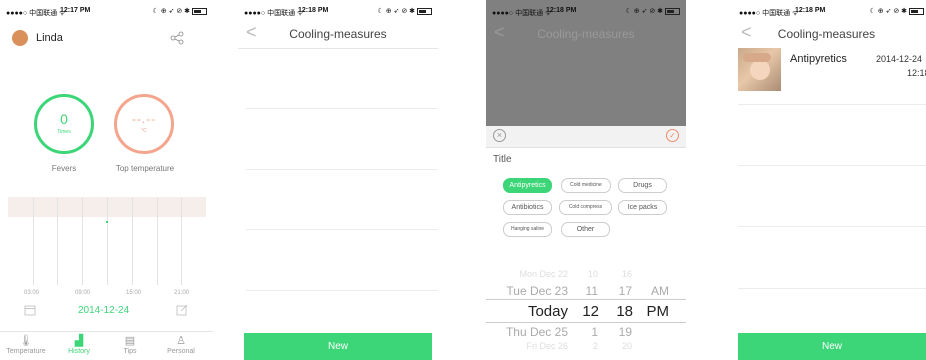  I want to click on temp-value: --.--, so click(144, 119).